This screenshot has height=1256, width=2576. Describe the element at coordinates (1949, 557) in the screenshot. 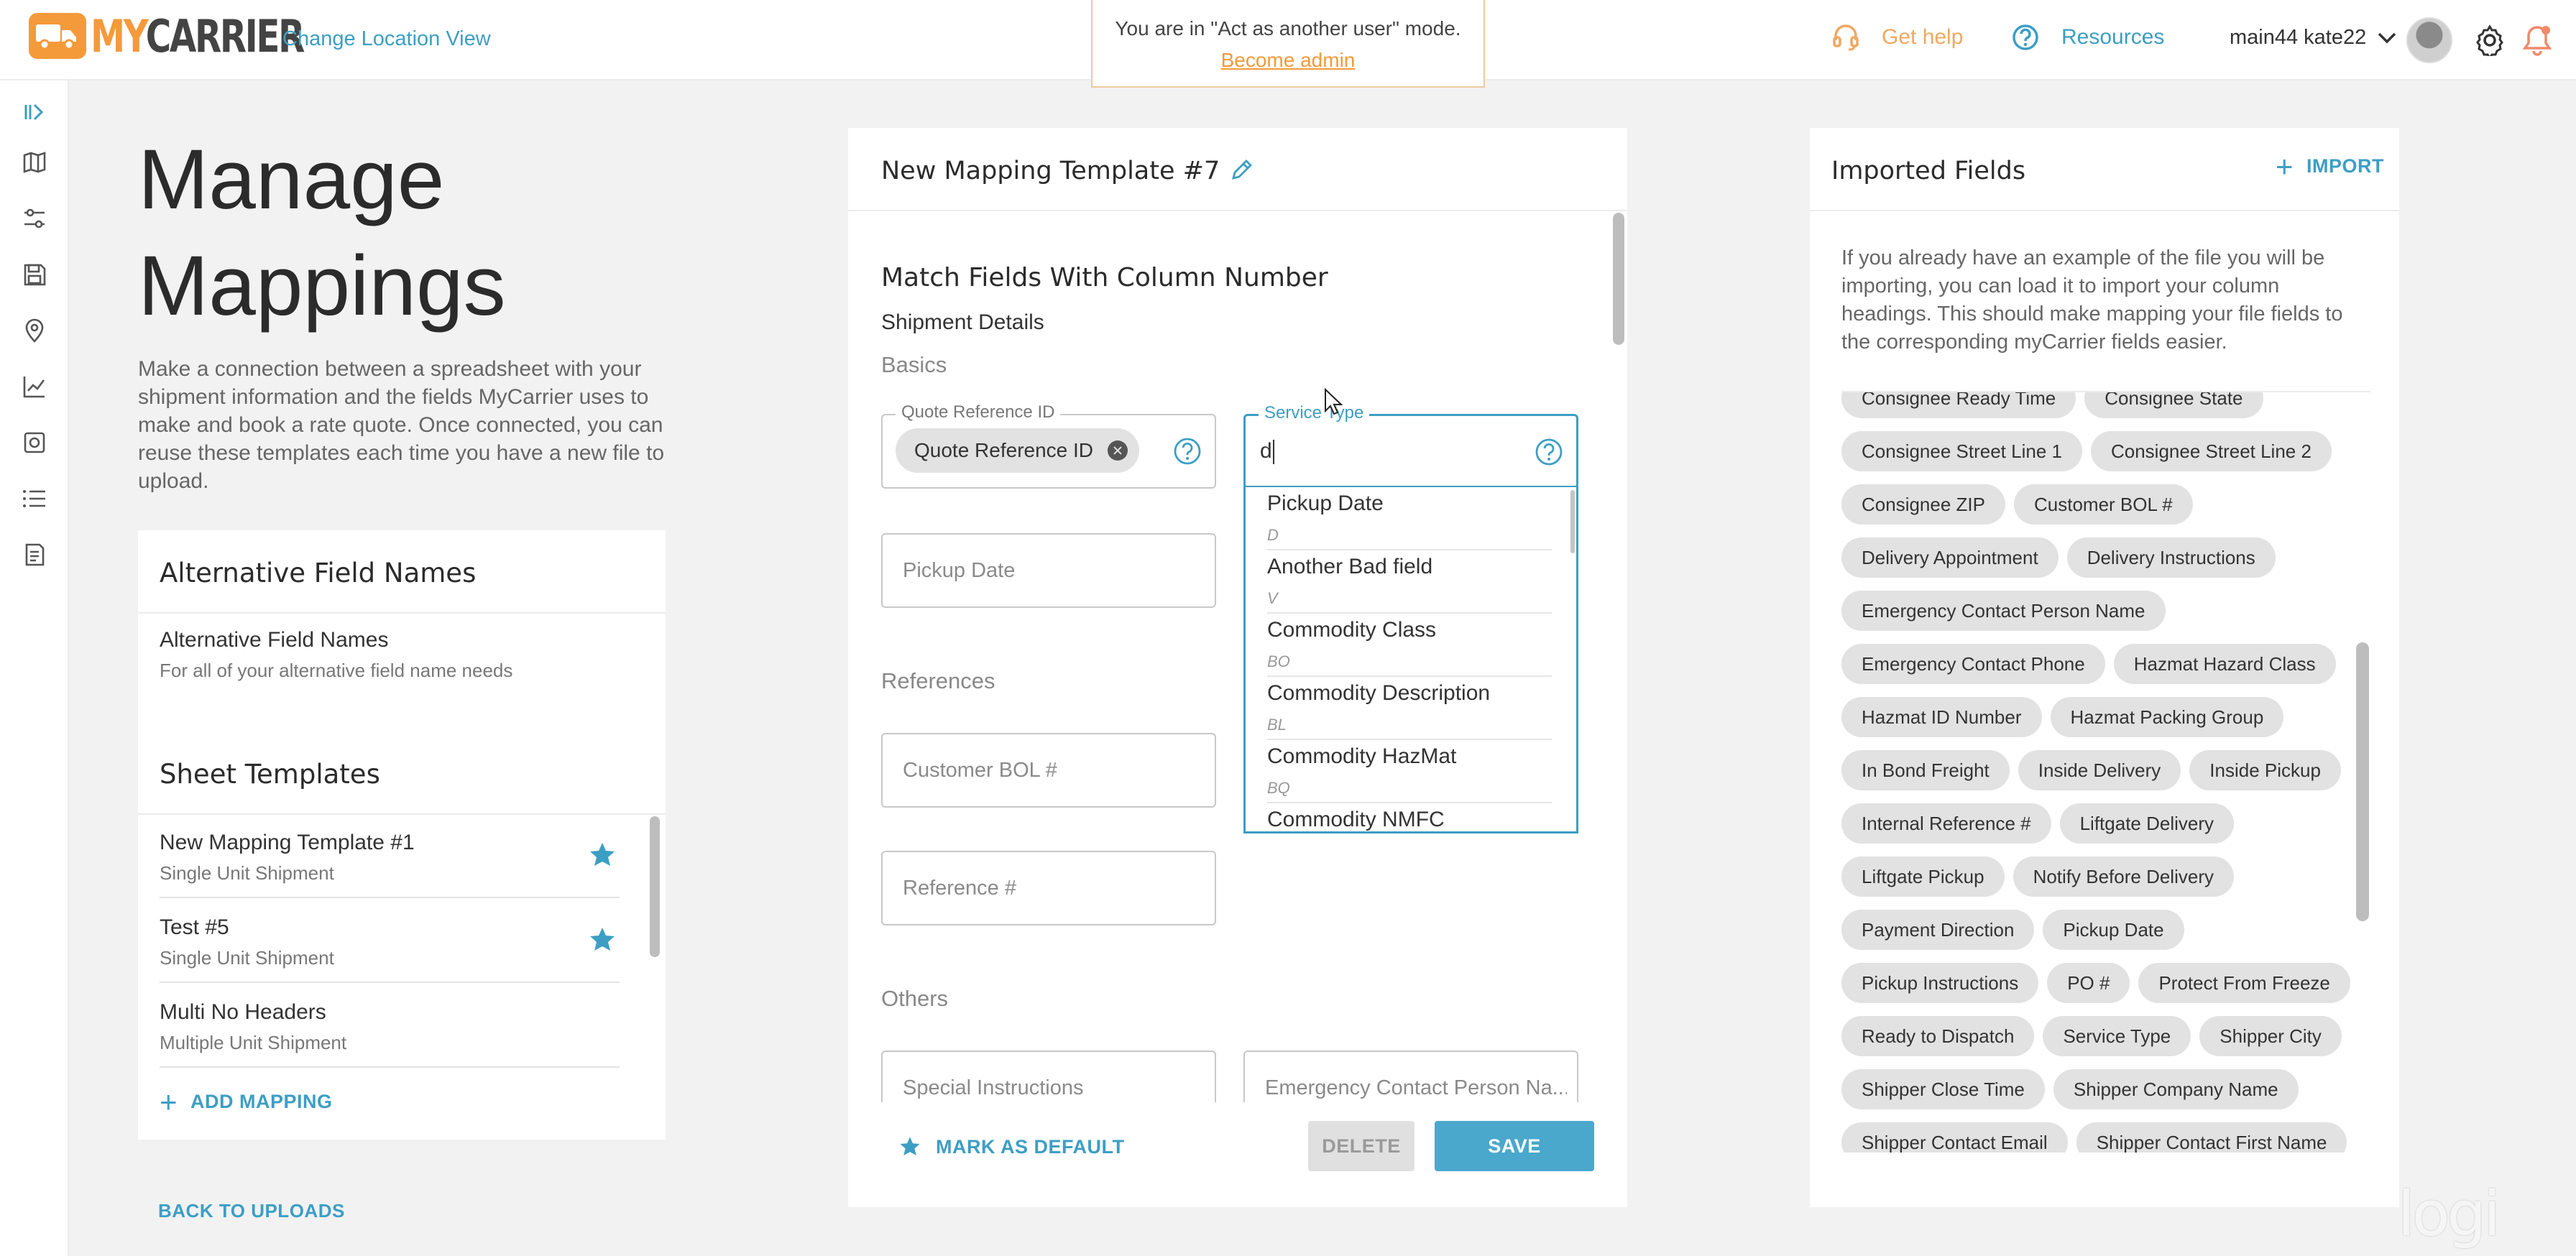

I see `imported-field-chip: Delivery Appointment` at that location.